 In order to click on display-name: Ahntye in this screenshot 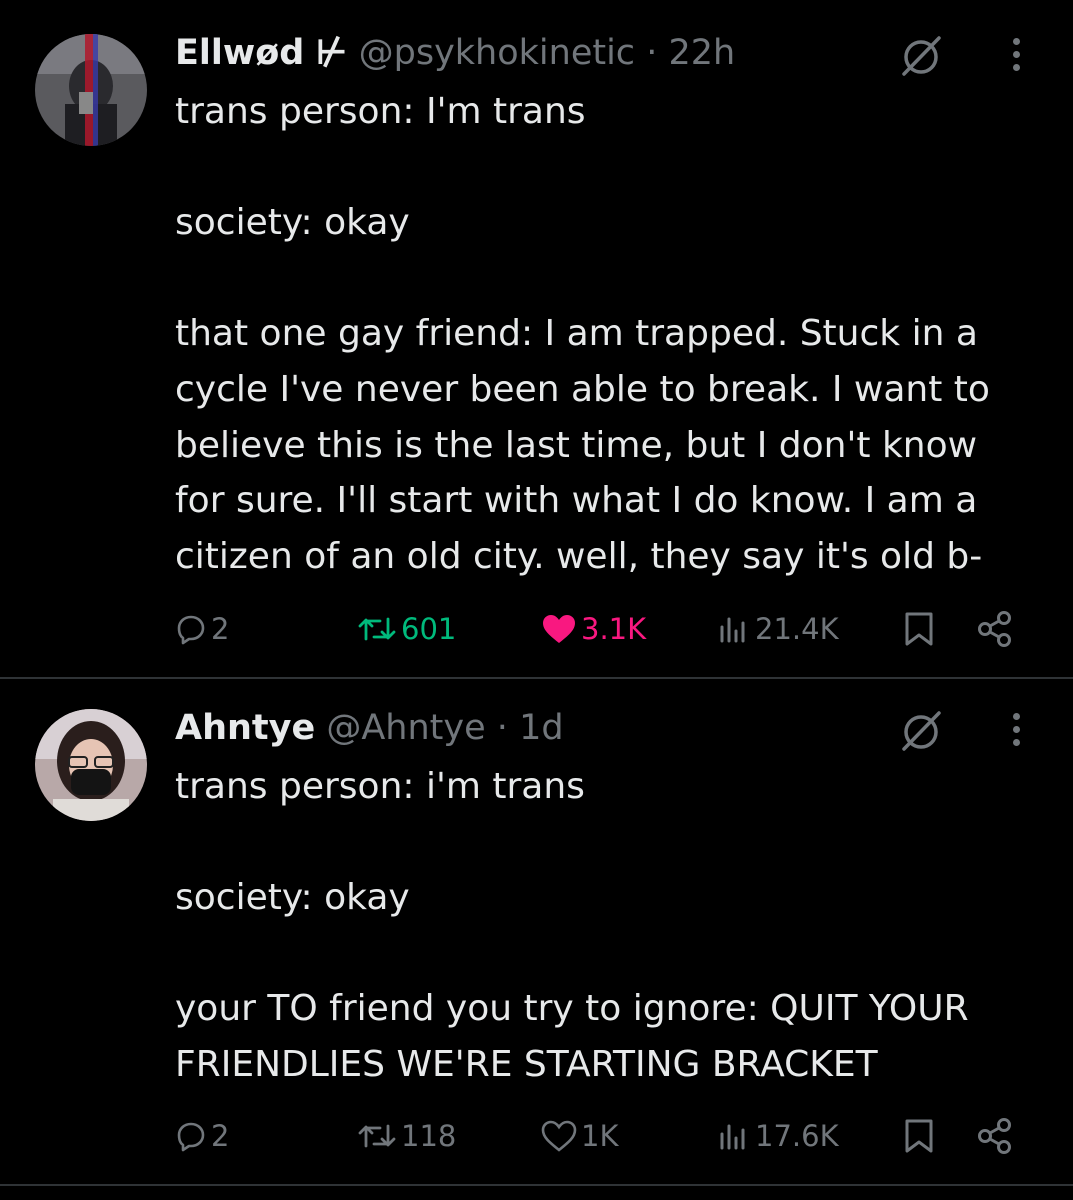, I will do `click(245, 728)`.